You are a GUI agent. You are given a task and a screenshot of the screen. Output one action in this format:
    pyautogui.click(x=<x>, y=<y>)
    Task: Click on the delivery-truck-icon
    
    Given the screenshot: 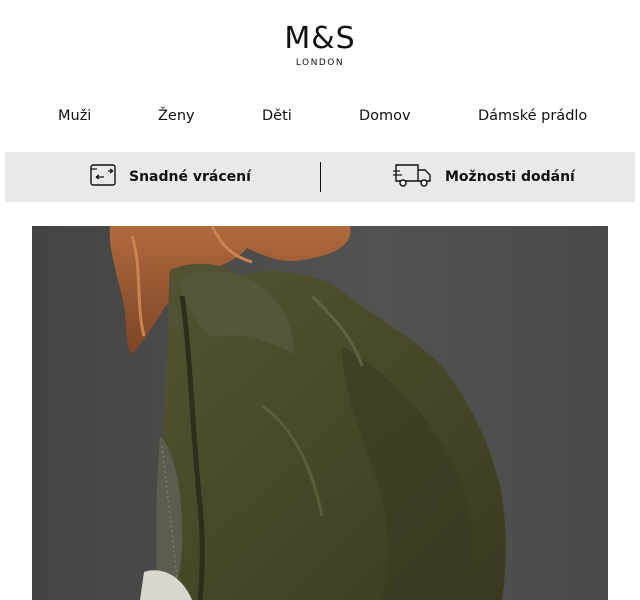 What is the action you would take?
    pyautogui.click(x=413, y=177)
    